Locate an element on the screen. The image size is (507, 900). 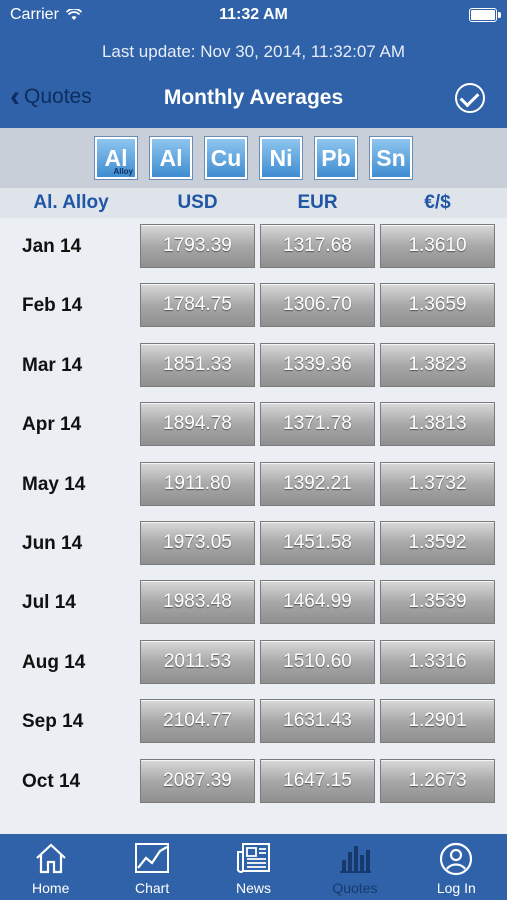
metal-tile-4: Pb is located at coordinates (336, 158).